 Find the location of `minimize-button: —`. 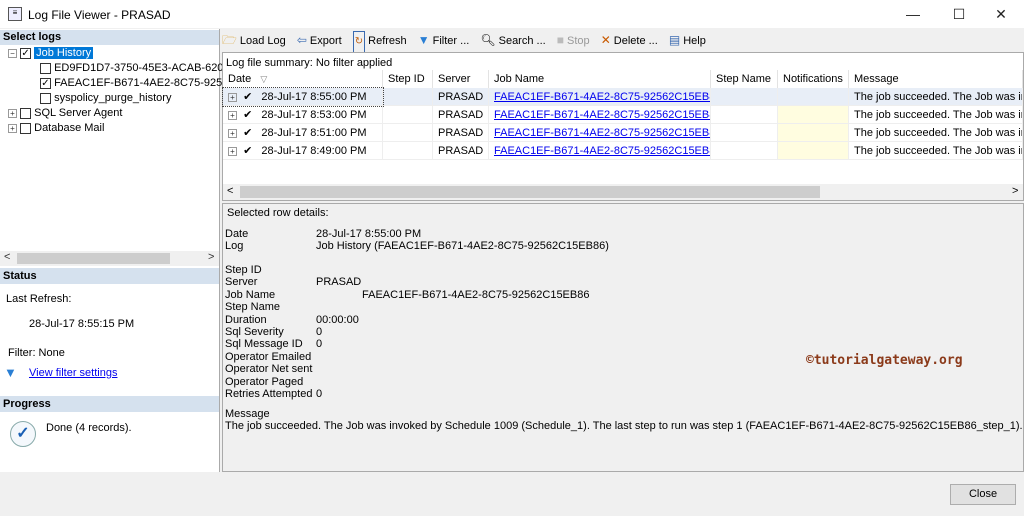

minimize-button: — is located at coordinates (913, 14).